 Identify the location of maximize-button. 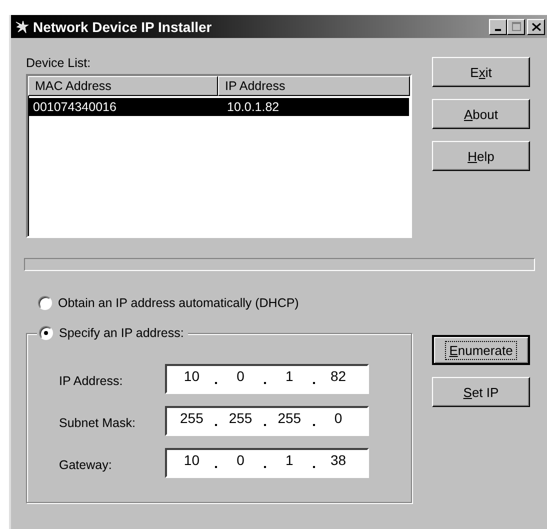
(516, 26).